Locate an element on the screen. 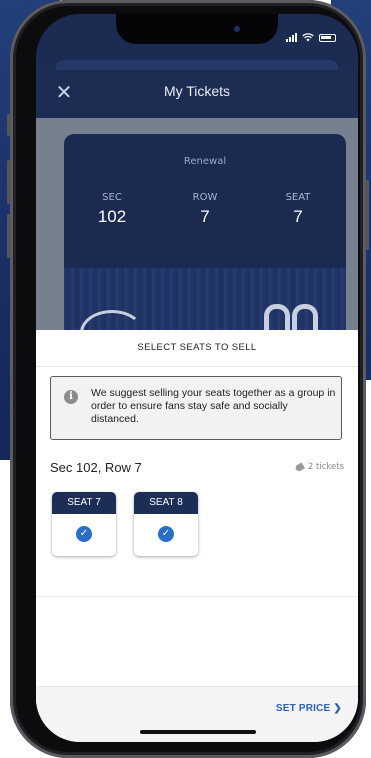 The height and width of the screenshot is (758, 371). battery-icon is located at coordinates (327, 37).